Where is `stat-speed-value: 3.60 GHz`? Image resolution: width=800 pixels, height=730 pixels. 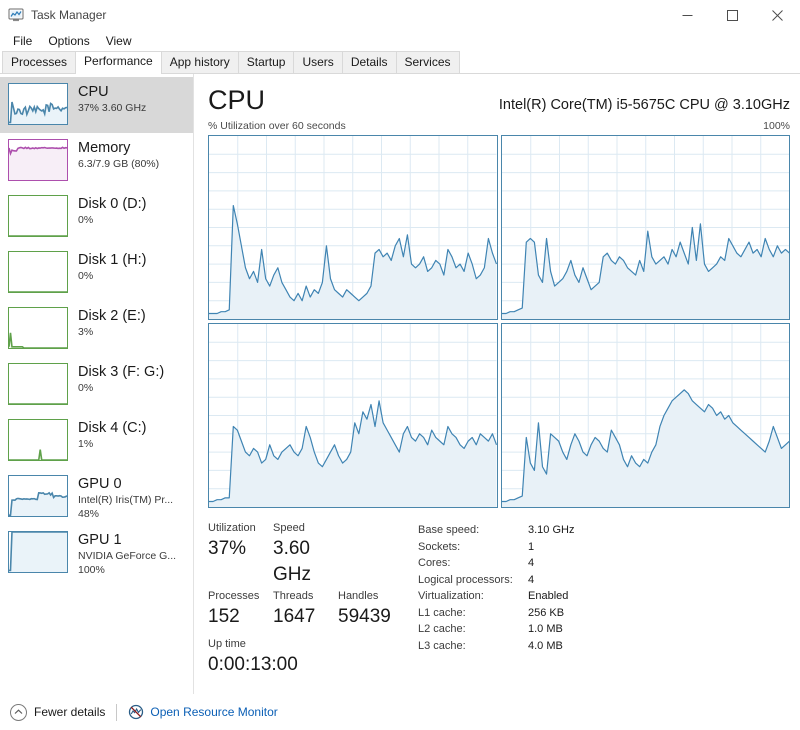 stat-speed-value: 3.60 GHz is located at coordinates (292, 561).